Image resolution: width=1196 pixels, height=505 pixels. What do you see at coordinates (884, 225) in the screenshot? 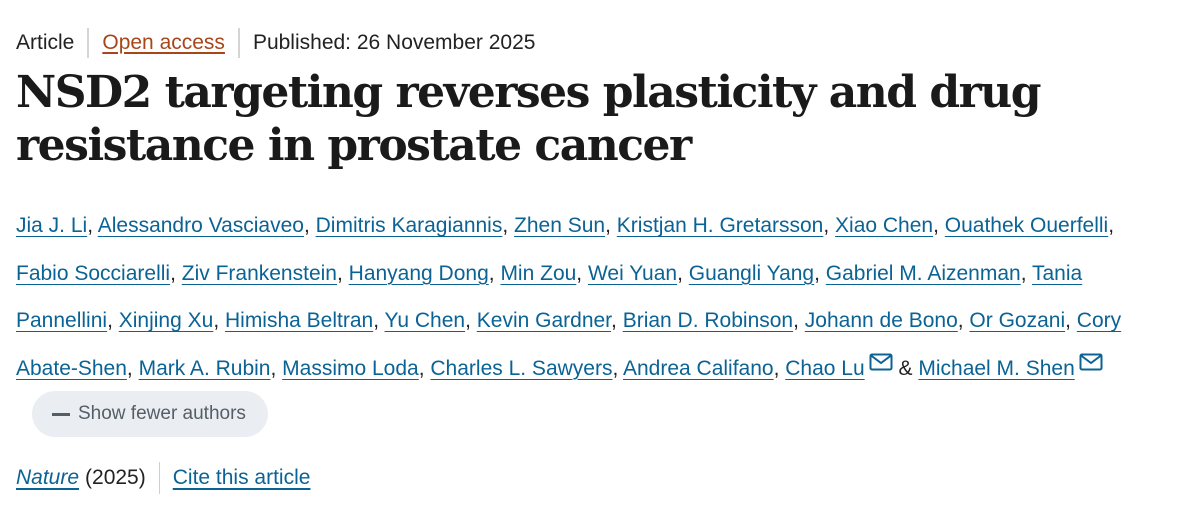
I see `author-link: Xiao Chen` at bounding box center [884, 225].